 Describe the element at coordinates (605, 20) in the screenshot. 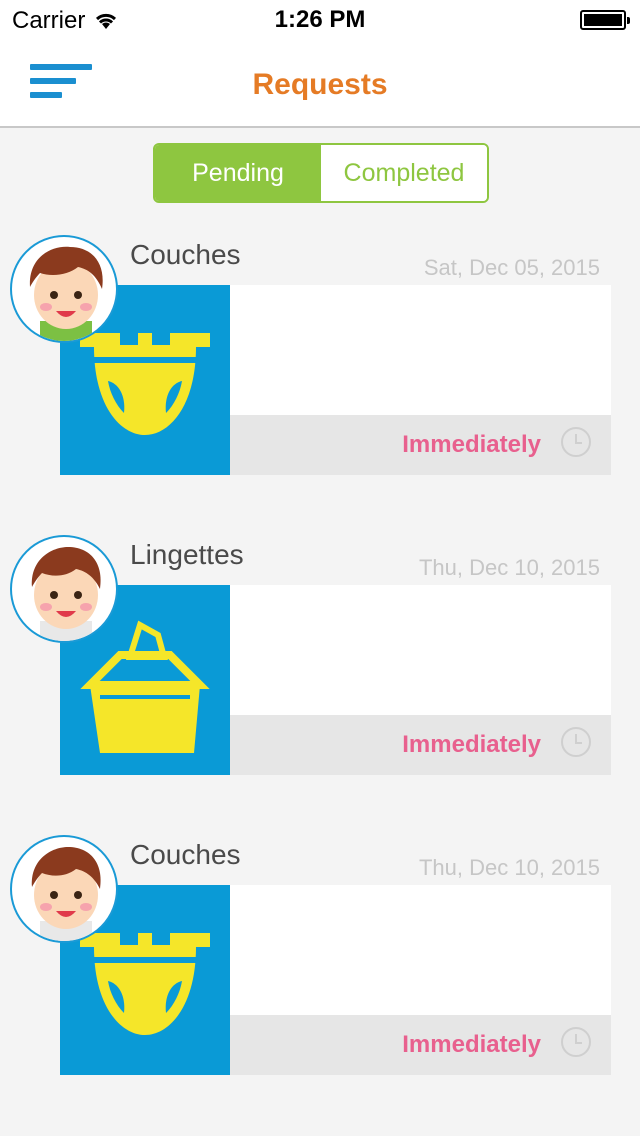

I see `battery-icon` at that location.